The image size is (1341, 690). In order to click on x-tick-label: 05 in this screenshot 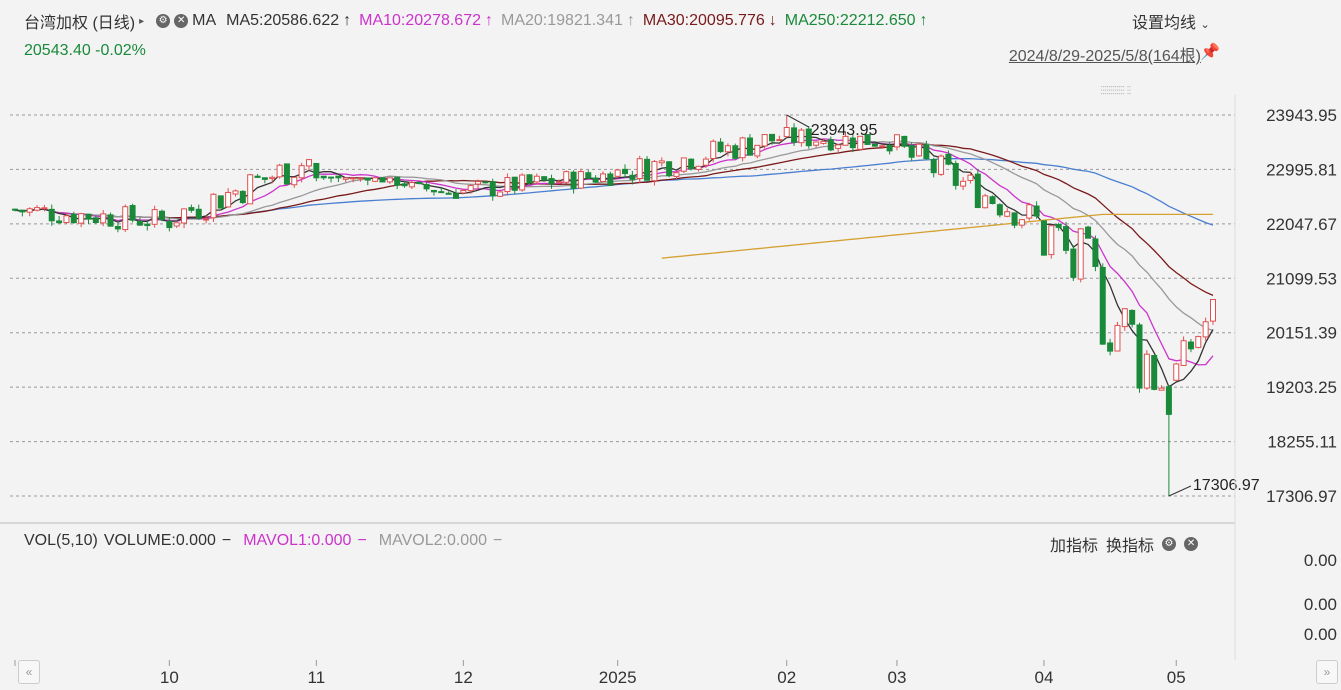, I will do `click(1176, 677)`.